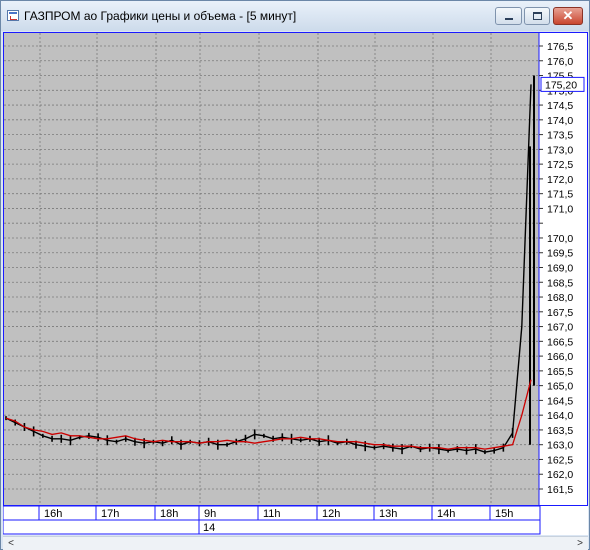  I want to click on horizontal-scrollbar: < >, so click(295, 543).